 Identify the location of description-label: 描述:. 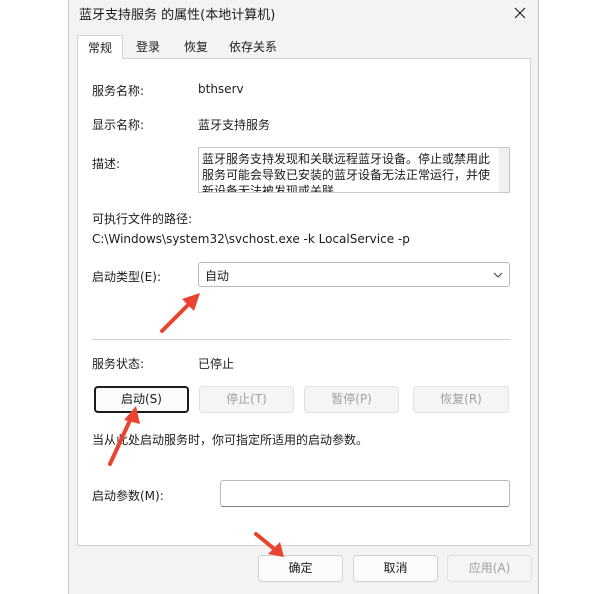
(106, 164).